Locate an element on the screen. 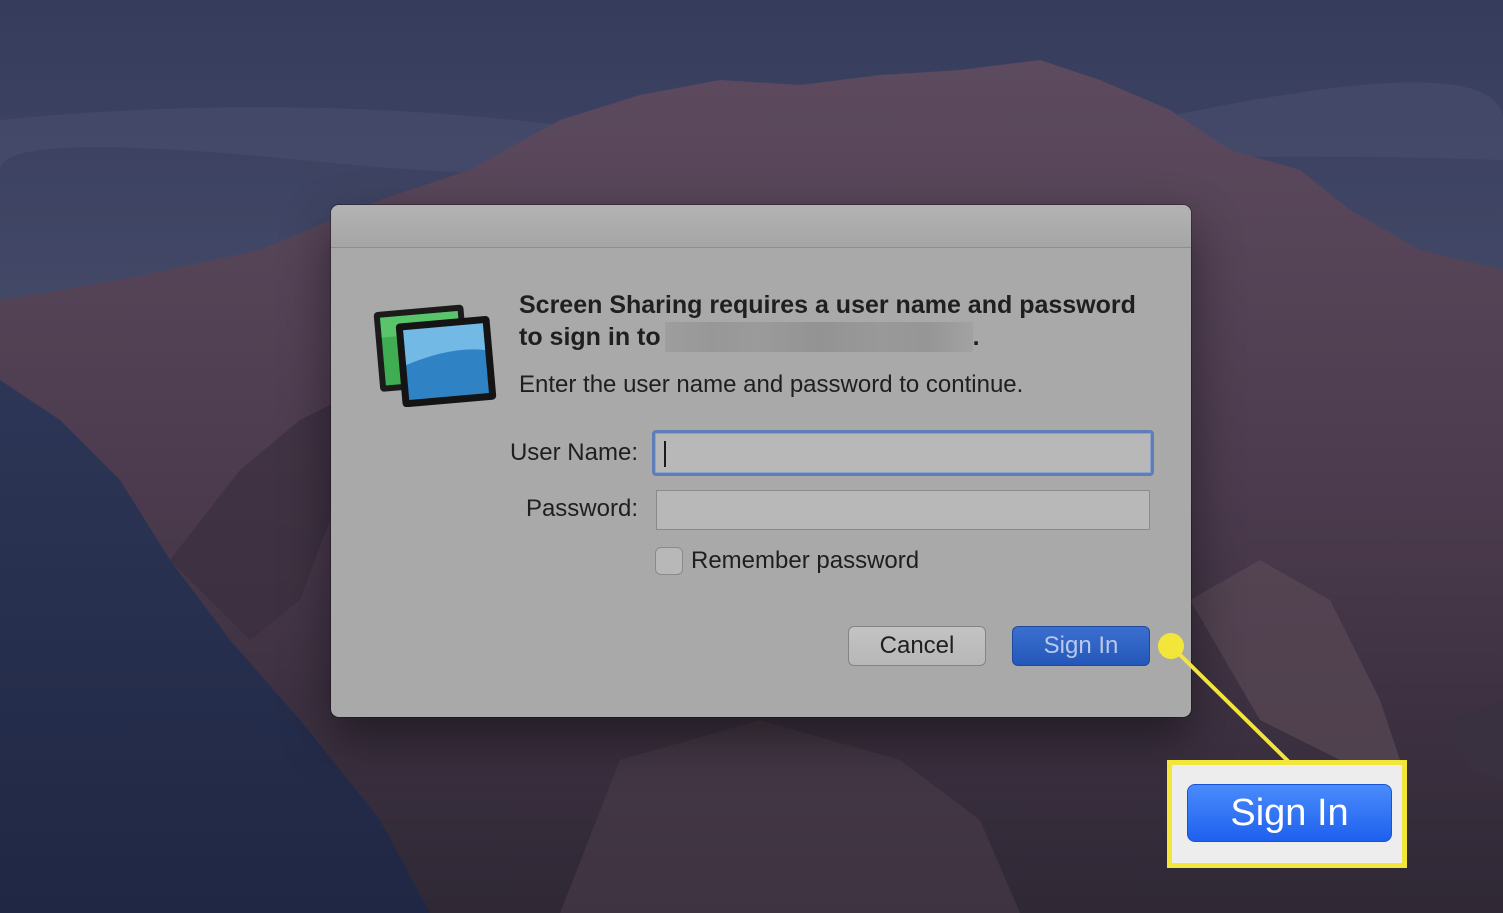 This screenshot has width=1503, height=913. headline-suffix: . is located at coordinates (976, 337).